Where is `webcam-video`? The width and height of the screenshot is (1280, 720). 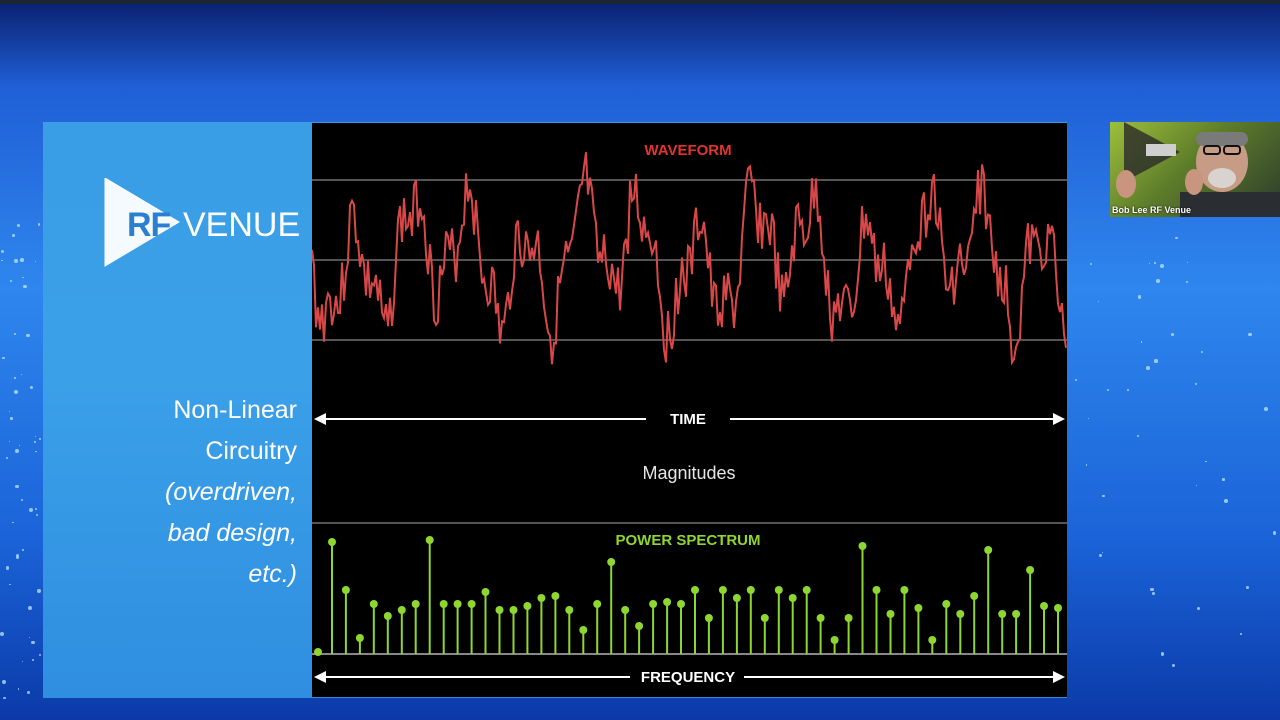
webcam-video is located at coordinates (1195, 169).